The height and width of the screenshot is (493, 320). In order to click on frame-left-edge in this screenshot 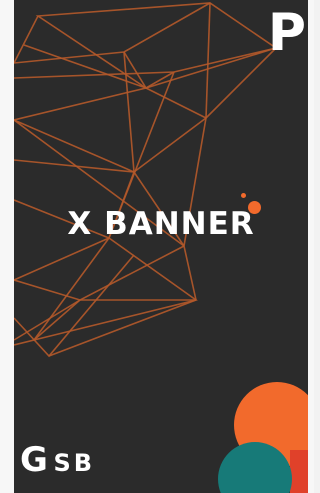, I will do `click(7, 246)`.